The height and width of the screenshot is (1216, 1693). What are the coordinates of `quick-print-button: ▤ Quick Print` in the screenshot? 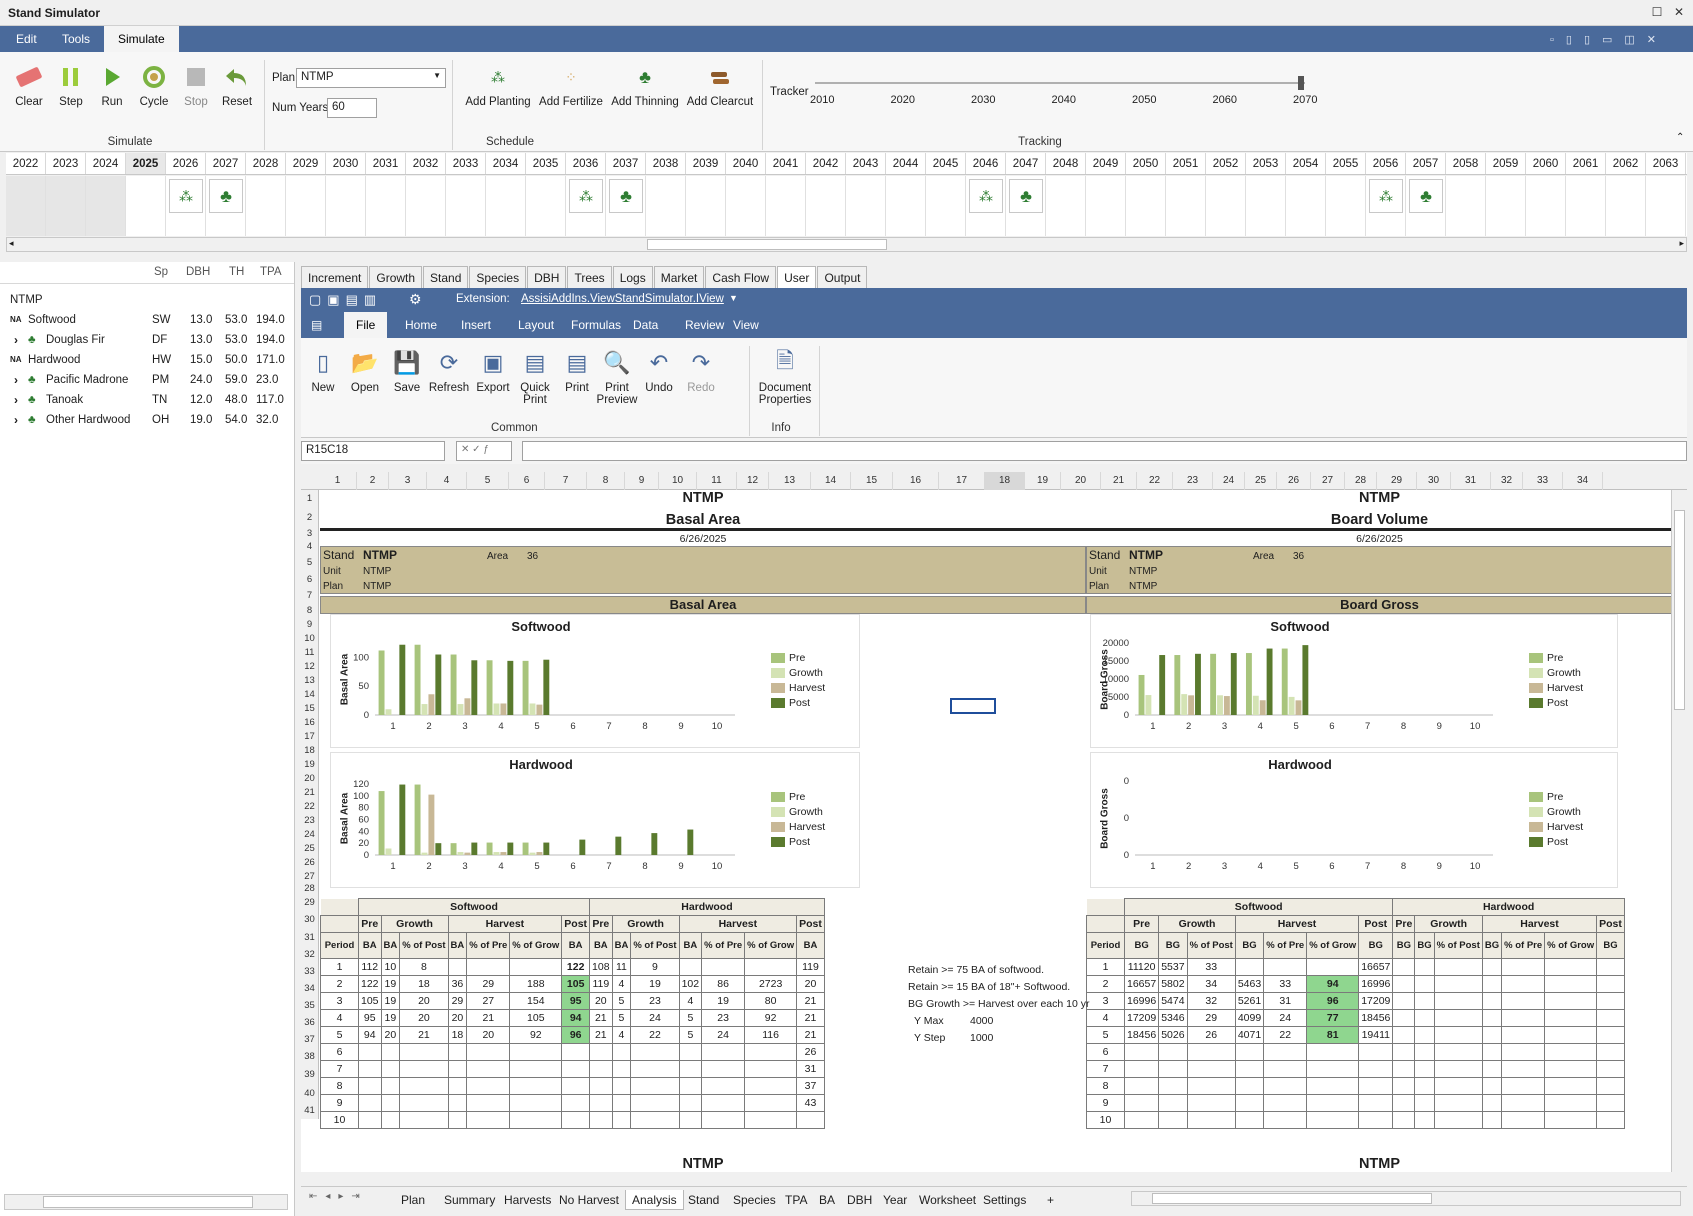 It's located at (535, 377).